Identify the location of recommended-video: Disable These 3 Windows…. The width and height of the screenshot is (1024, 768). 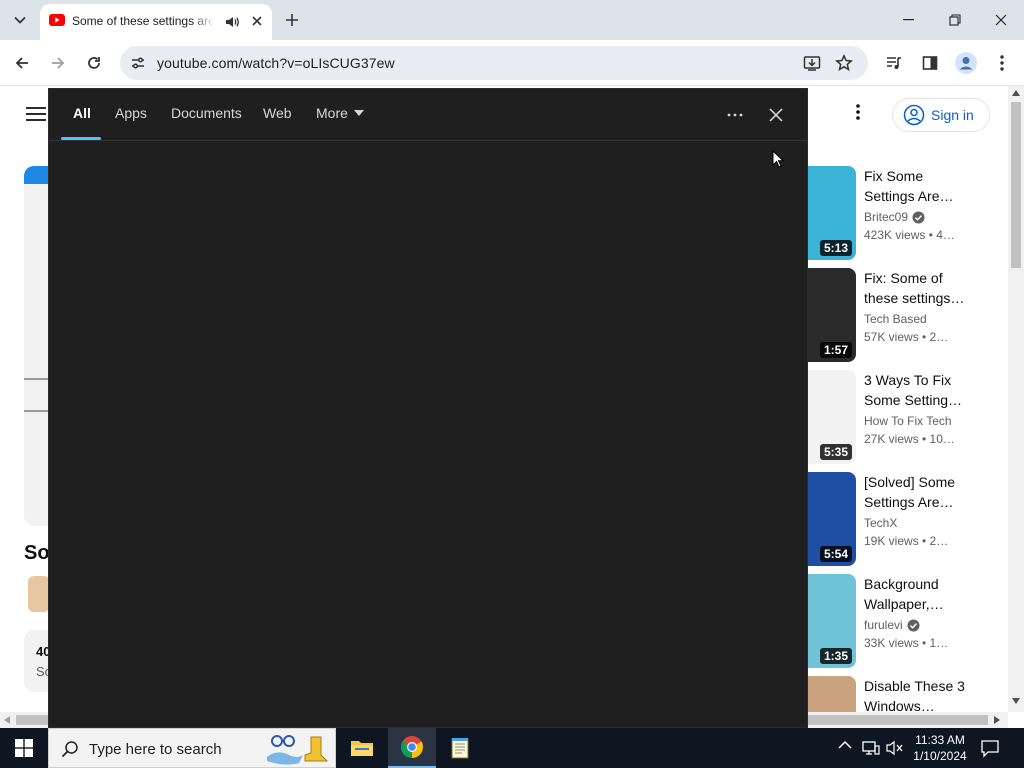
(908, 694).